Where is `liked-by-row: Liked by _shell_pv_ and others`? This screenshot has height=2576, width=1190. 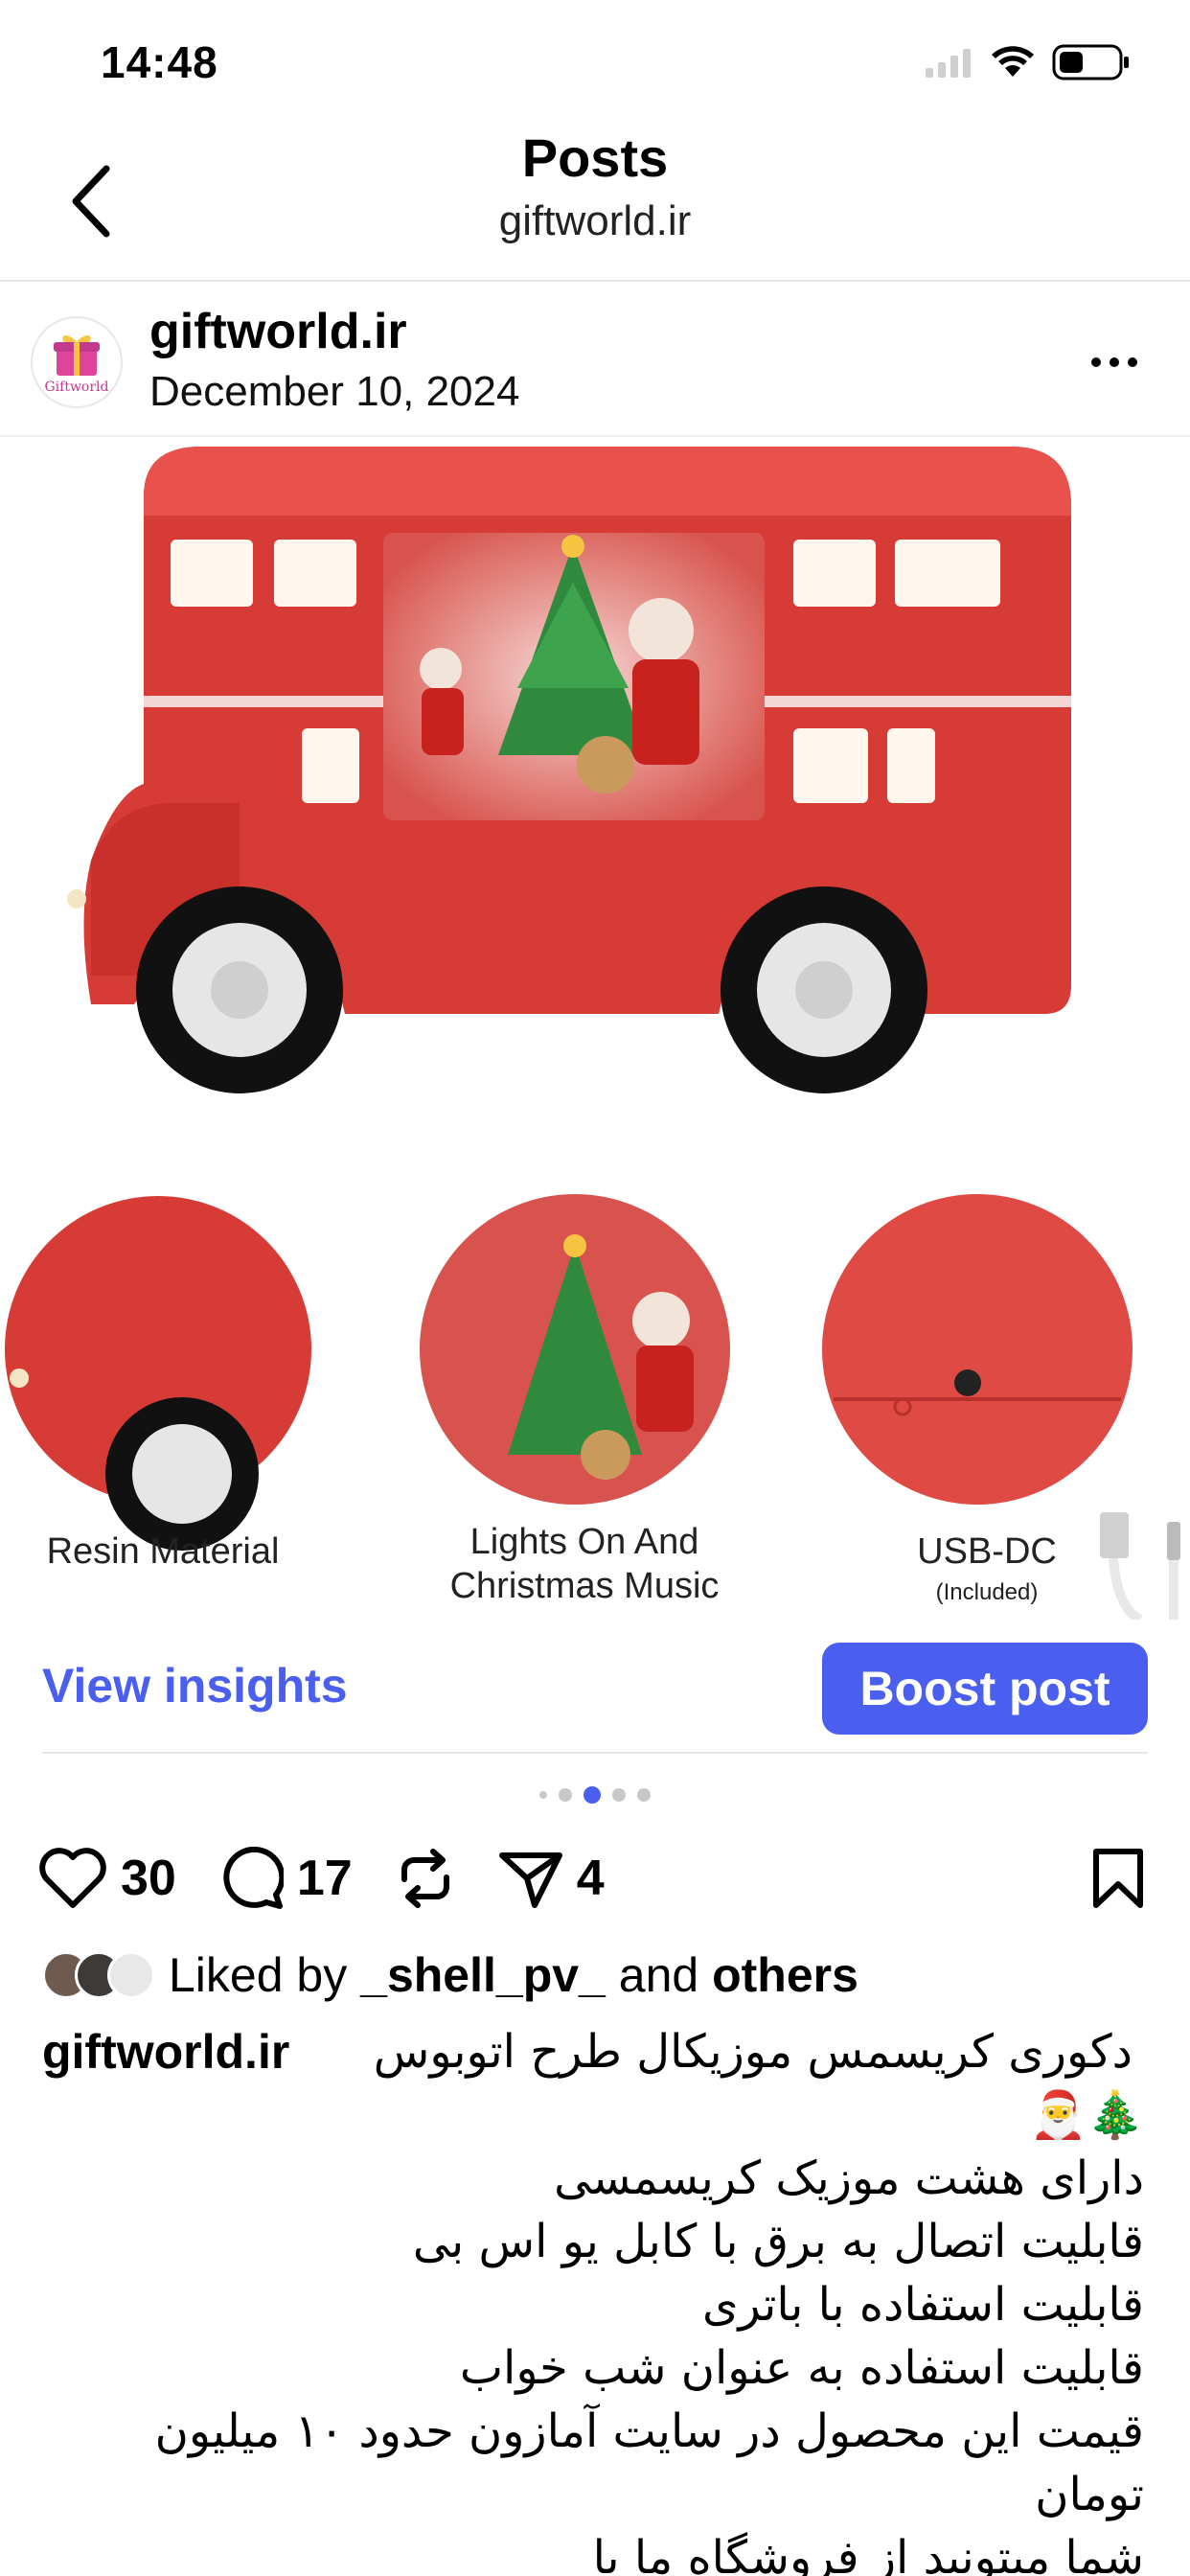
liked-by-row: Liked by _shell_pv_ and others is located at coordinates (450, 1975).